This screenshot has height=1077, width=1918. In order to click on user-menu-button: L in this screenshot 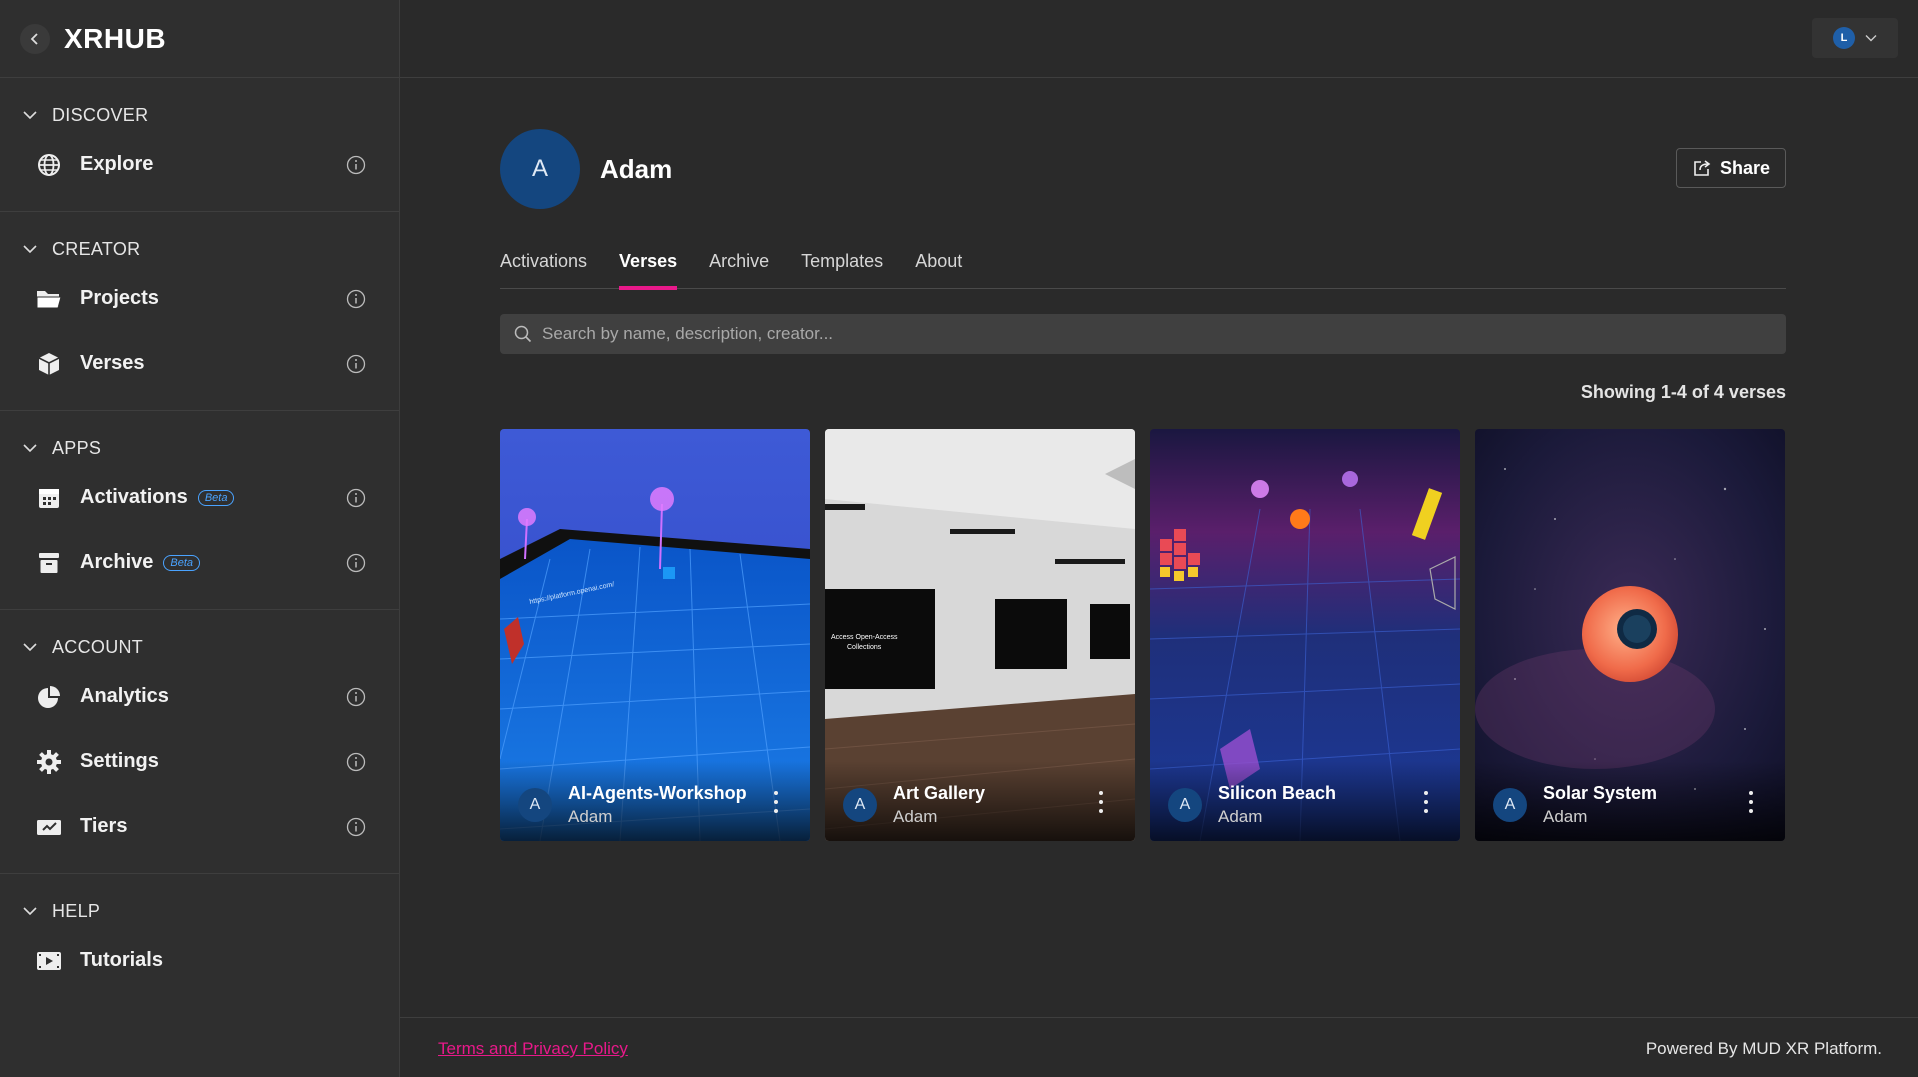, I will do `click(1855, 38)`.